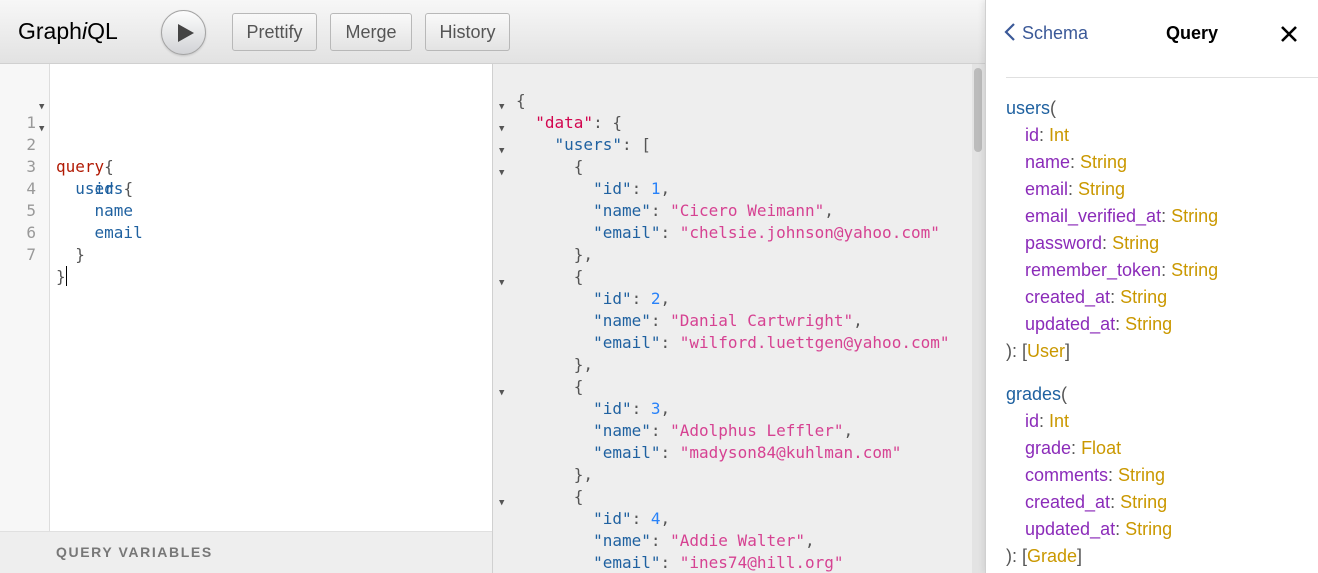 The image size is (1318, 573). I want to click on argument-row: comments: String, so click(1095, 475).